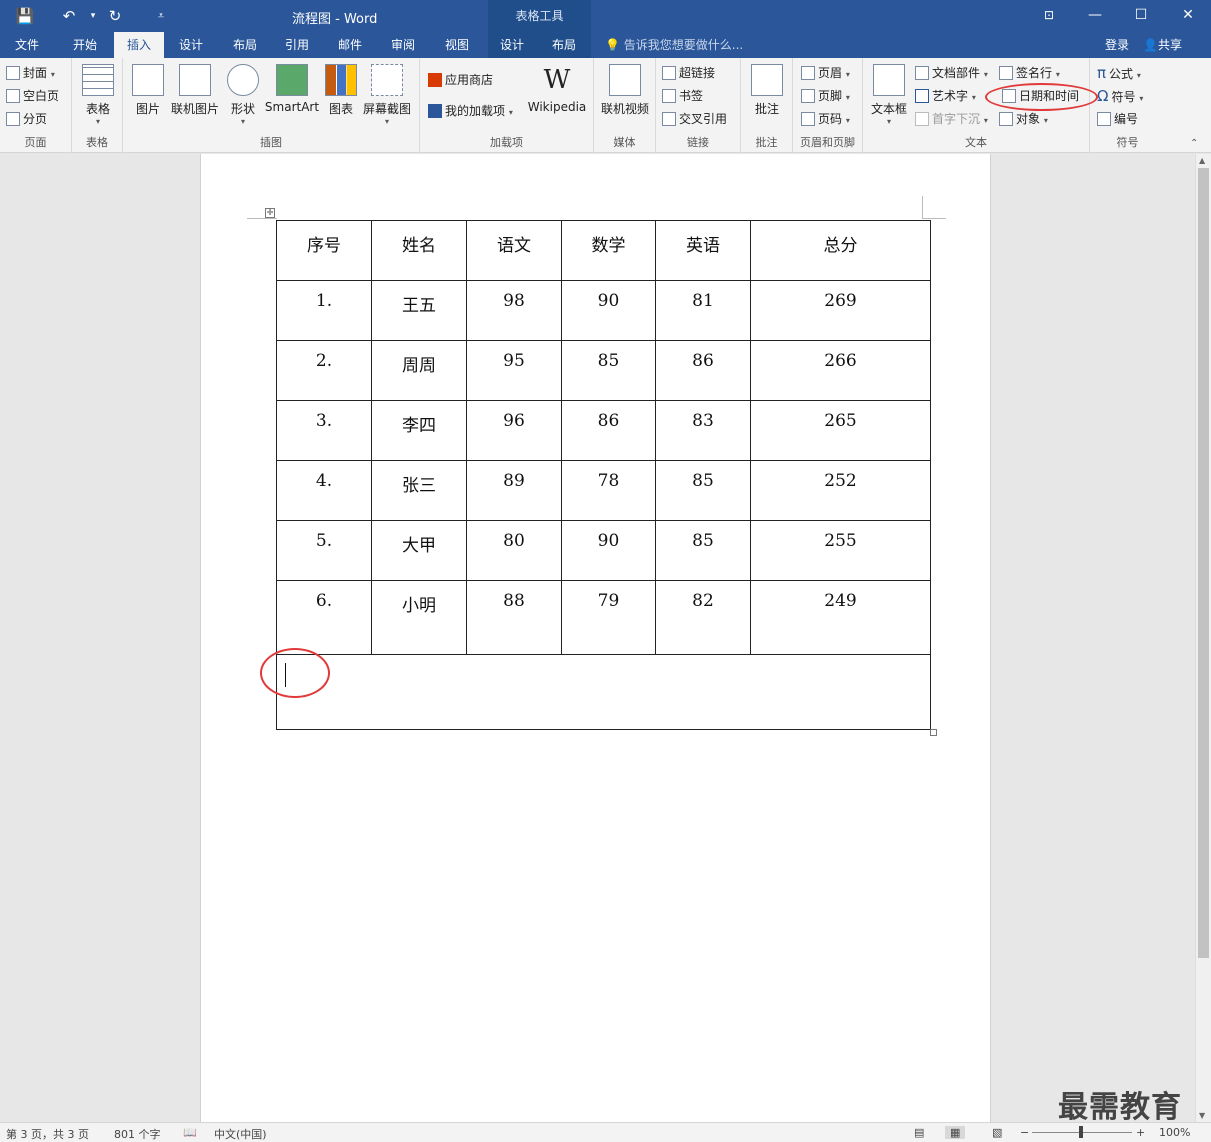  I want to click on cover-page-button: 封面 ▾, so click(30, 73).